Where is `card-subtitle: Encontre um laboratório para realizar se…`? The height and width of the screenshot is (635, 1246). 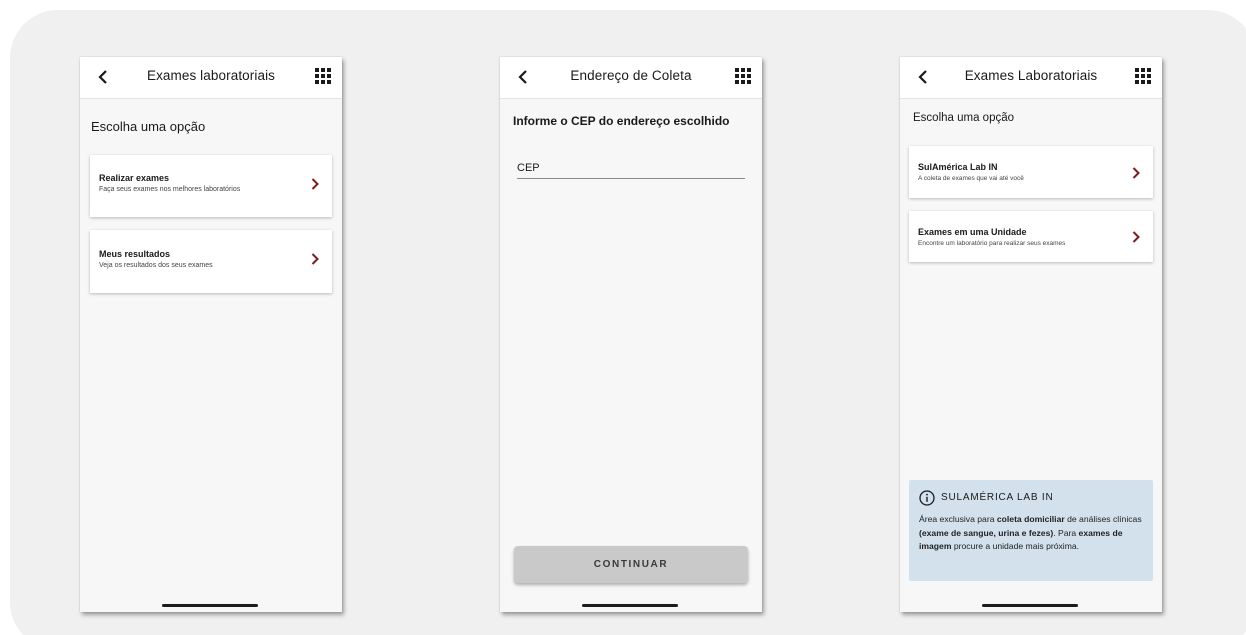
card-subtitle: Encontre um laboratório para realizar se… is located at coordinates (992, 243).